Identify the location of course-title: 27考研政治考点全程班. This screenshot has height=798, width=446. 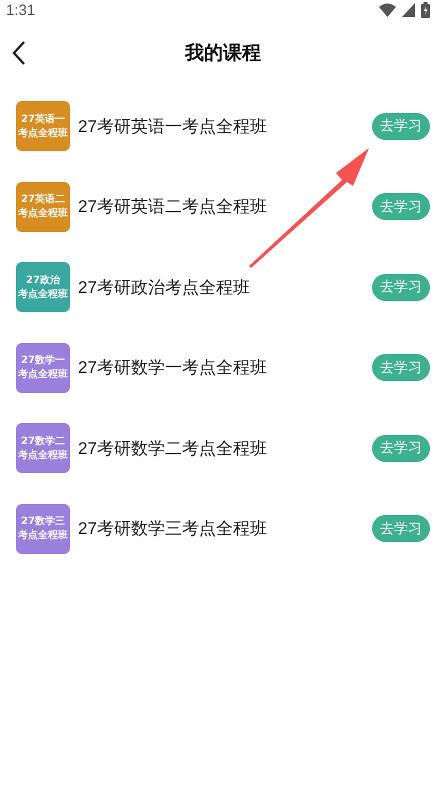
(225, 287).